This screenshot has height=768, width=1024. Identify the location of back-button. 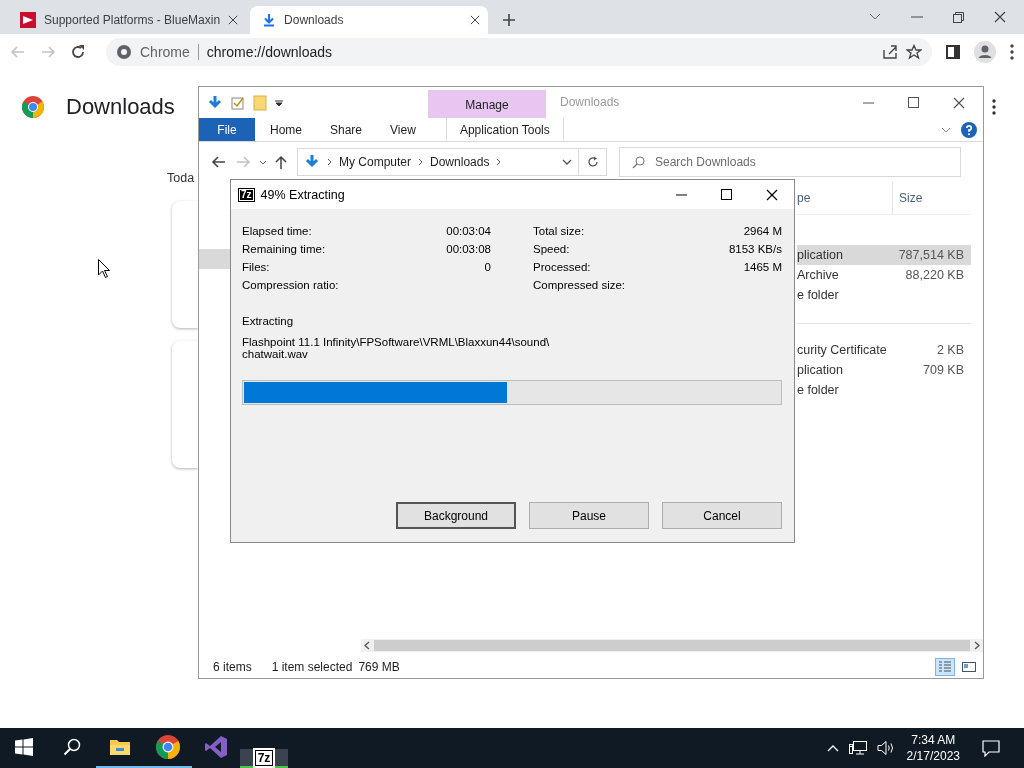
(219, 162).